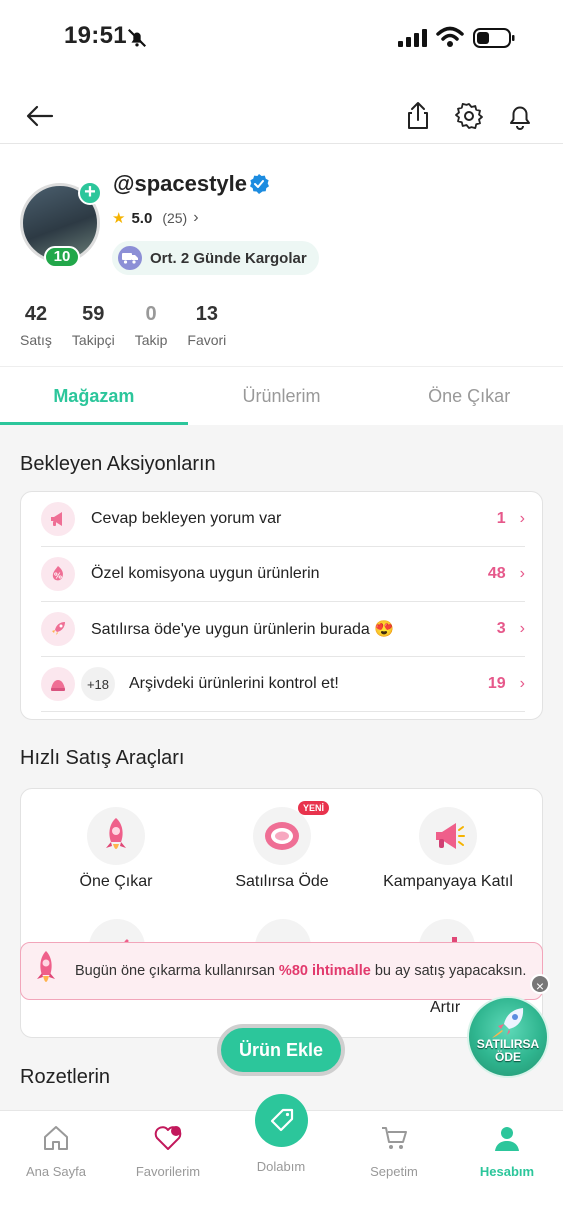 The width and height of the screenshot is (563, 1219). Describe the element at coordinates (282, 881) in the screenshot. I see `tool-label: Satılırsa Öde` at that location.